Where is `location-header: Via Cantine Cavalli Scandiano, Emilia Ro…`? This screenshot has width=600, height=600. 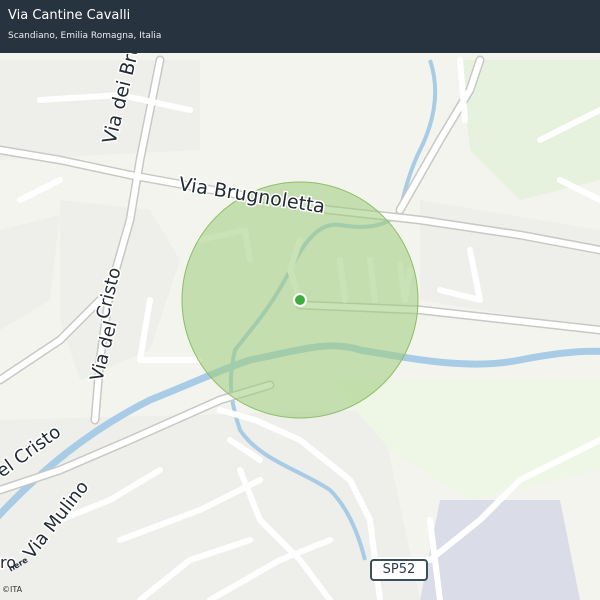
location-header: Via Cantine Cavalli Scandiano, Emilia Ro… is located at coordinates (300, 26).